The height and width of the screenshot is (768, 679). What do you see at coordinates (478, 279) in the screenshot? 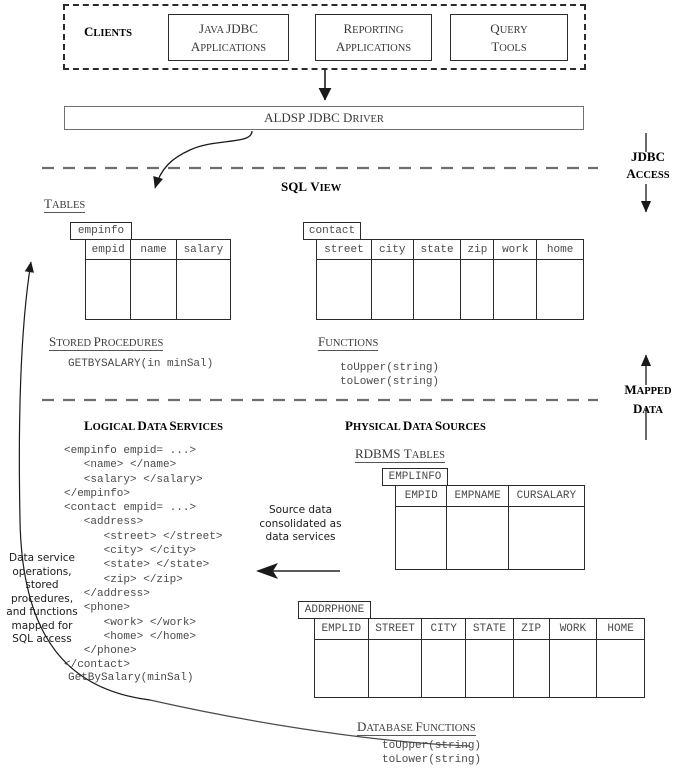
I see `table-column: zip` at bounding box center [478, 279].